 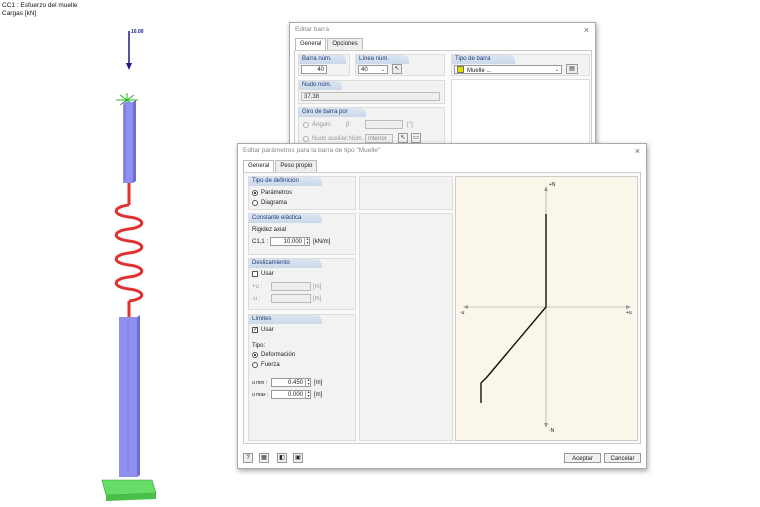 I want to click on nudo-num-field: 37,38, so click(x=370, y=96).